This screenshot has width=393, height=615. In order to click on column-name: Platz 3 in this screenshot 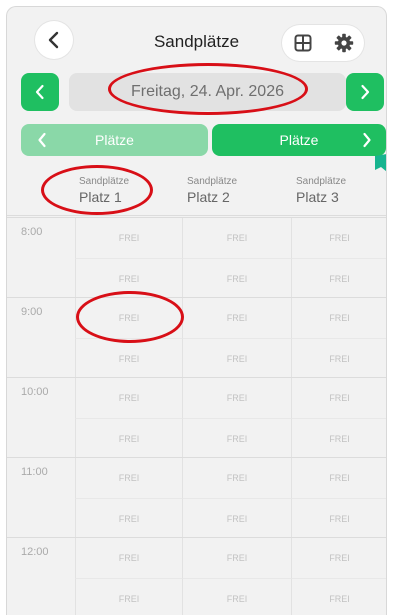, I will do `click(317, 197)`.